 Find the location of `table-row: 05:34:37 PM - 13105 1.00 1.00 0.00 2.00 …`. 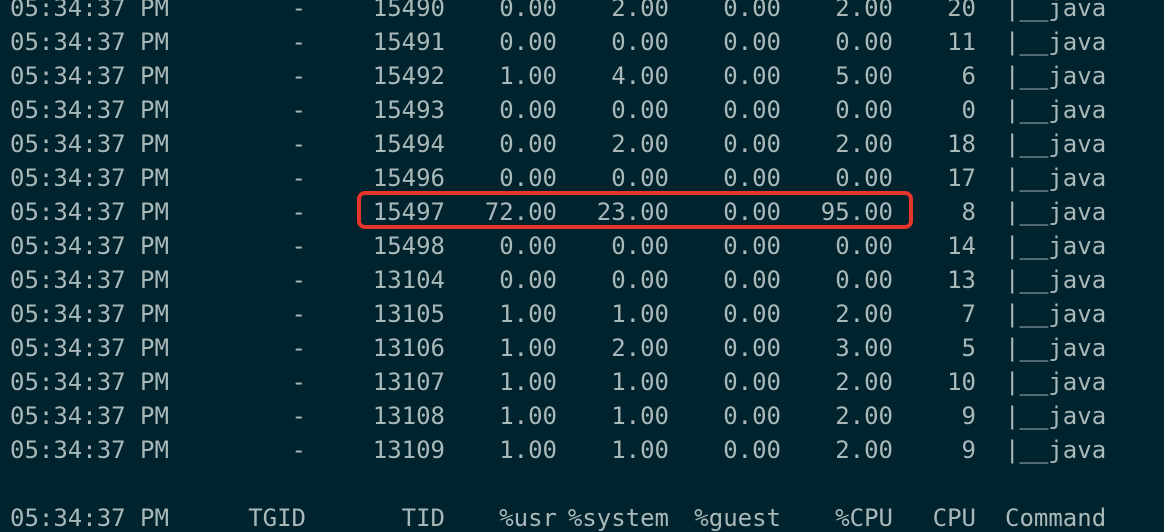

table-row: 05:34:37 PM - 13105 1.00 1.00 0.00 2.00 … is located at coordinates (582, 314).